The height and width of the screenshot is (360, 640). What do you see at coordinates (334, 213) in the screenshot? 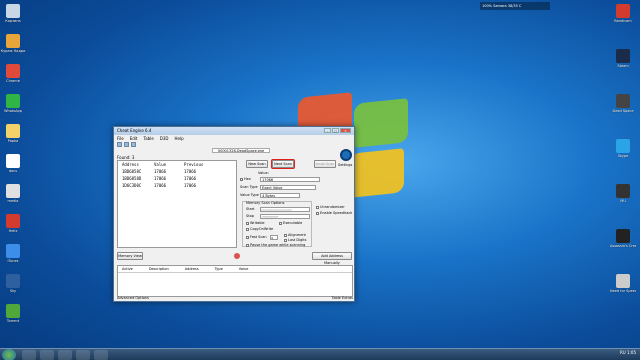
I see `speedhack-checkbox: Enable Speedhack` at bounding box center [334, 213].